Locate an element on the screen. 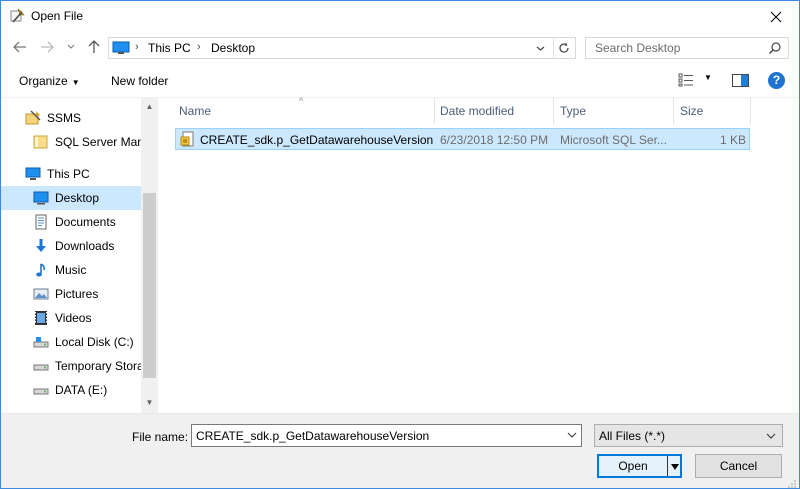 The width and height of the screenshot is (800, 489). file-size: 1 KB is located at coordinates (732, 140).